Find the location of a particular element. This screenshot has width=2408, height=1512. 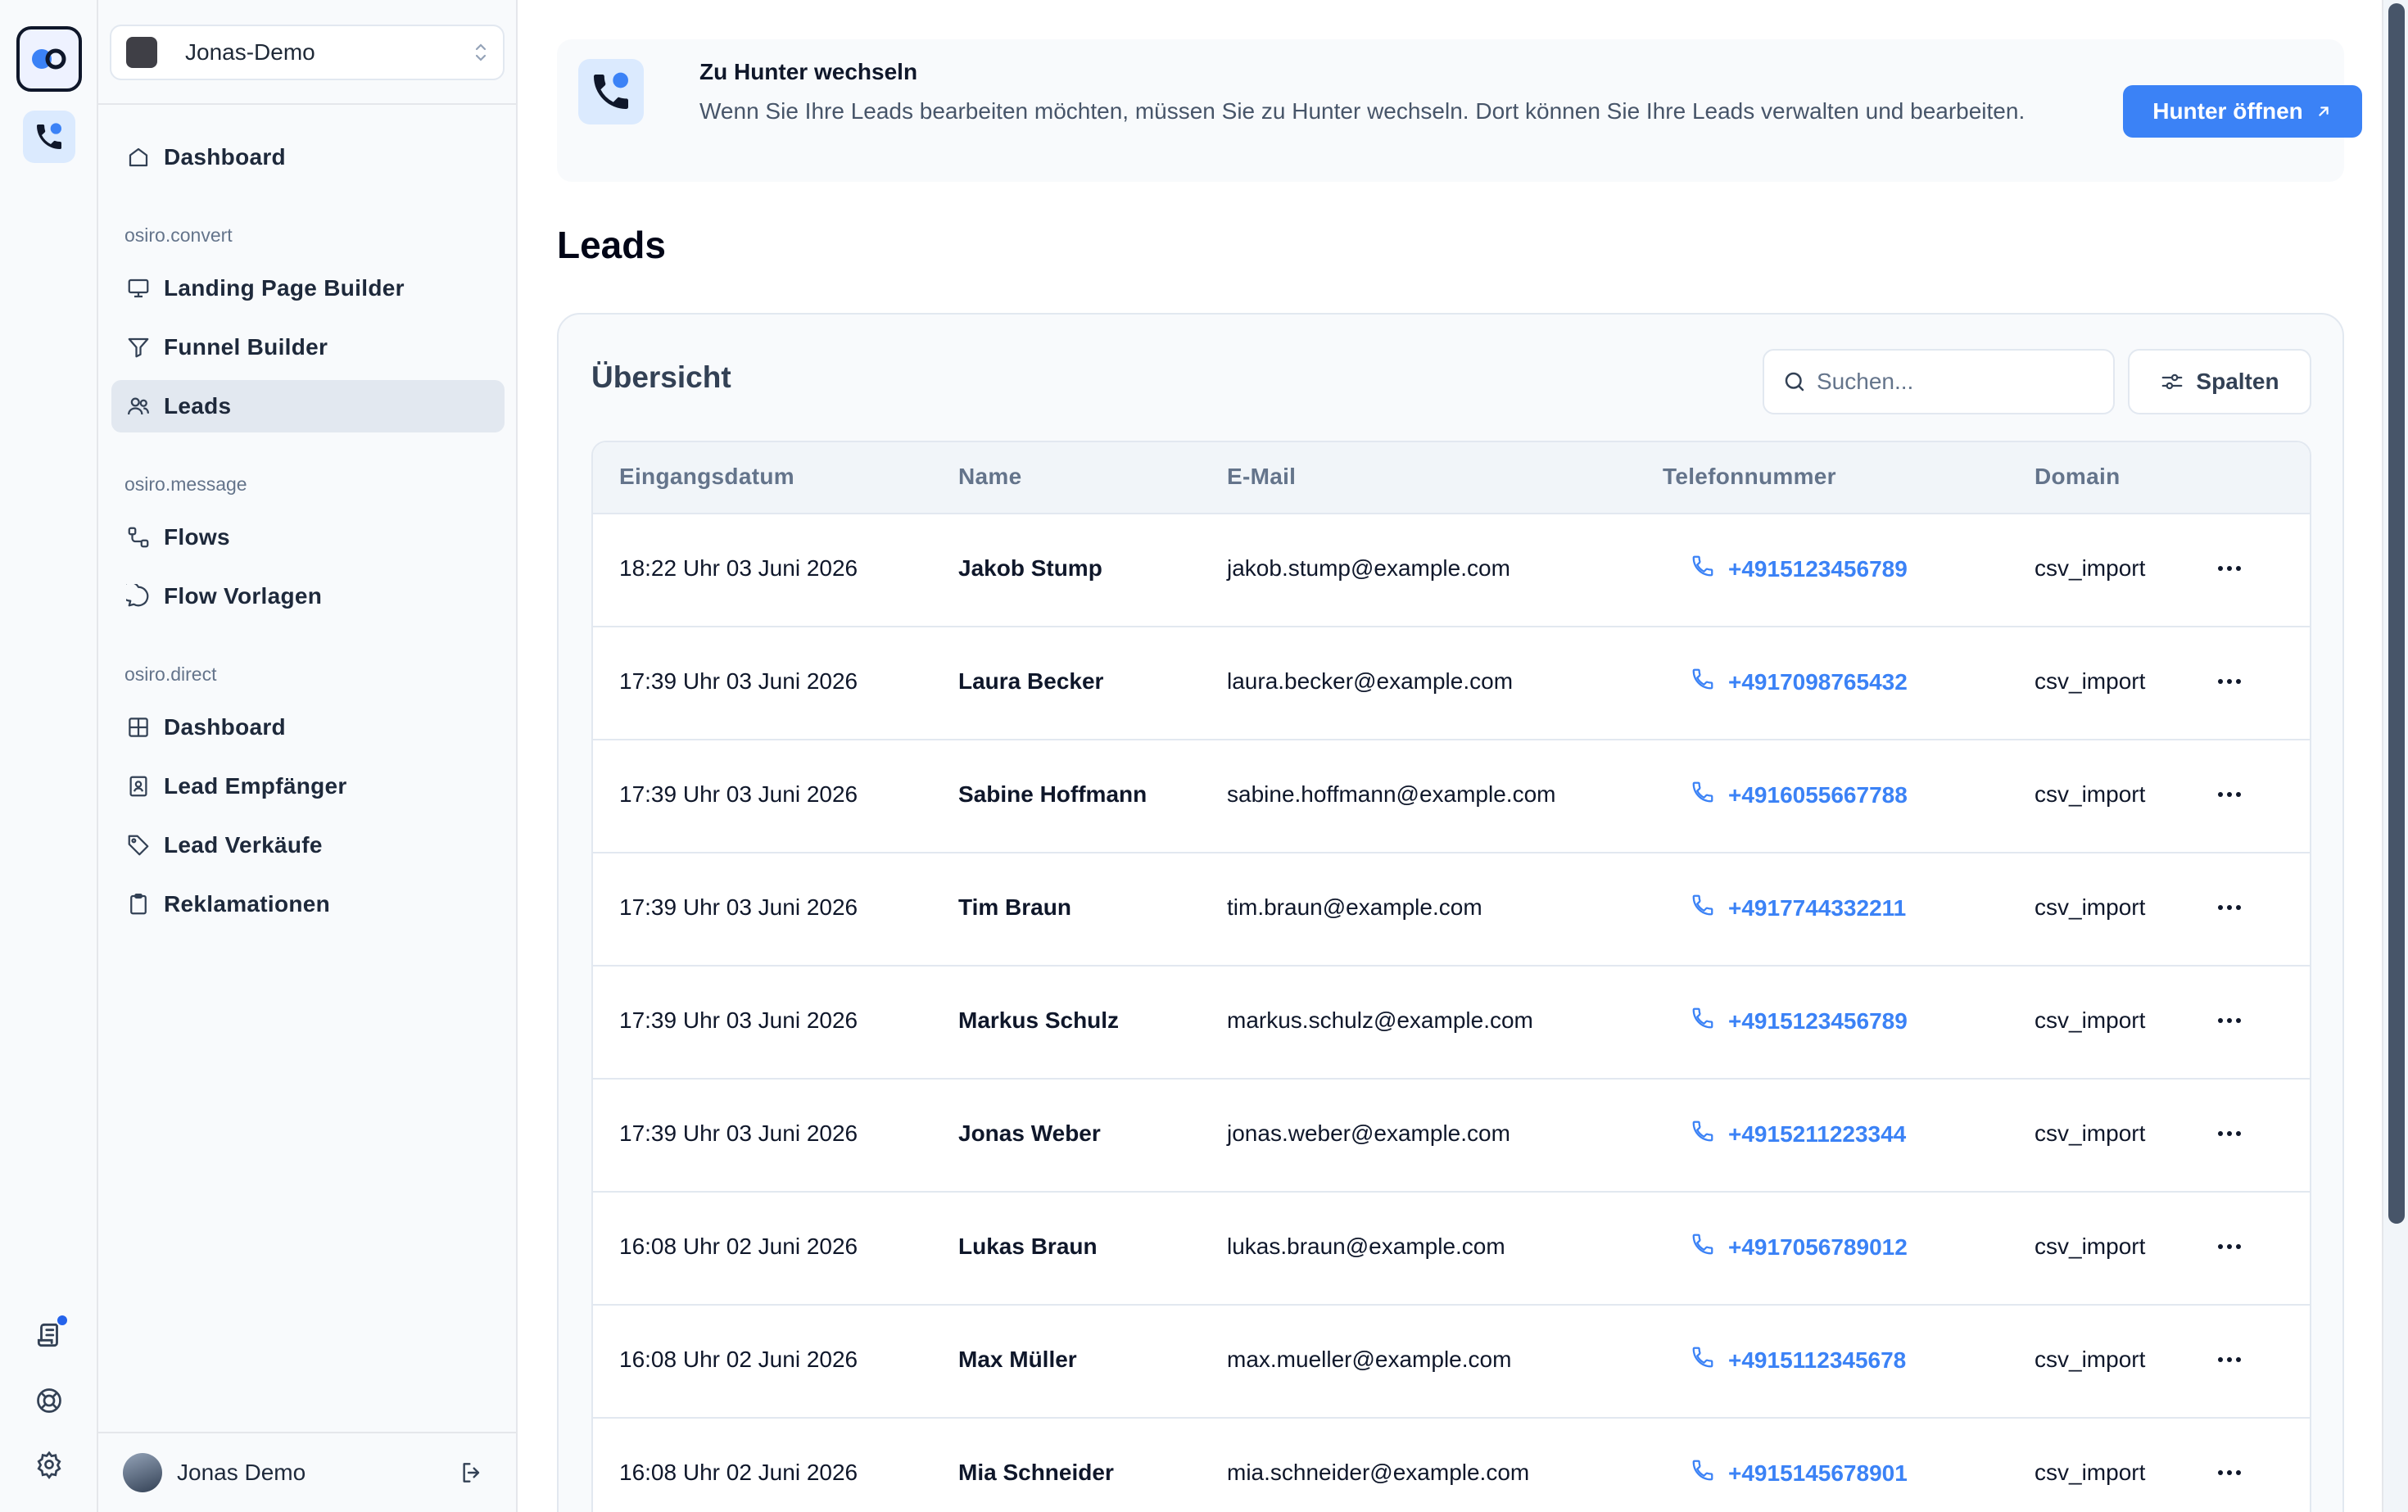

user-profile: Jonas Demo is located at coordinates (214, 1473).